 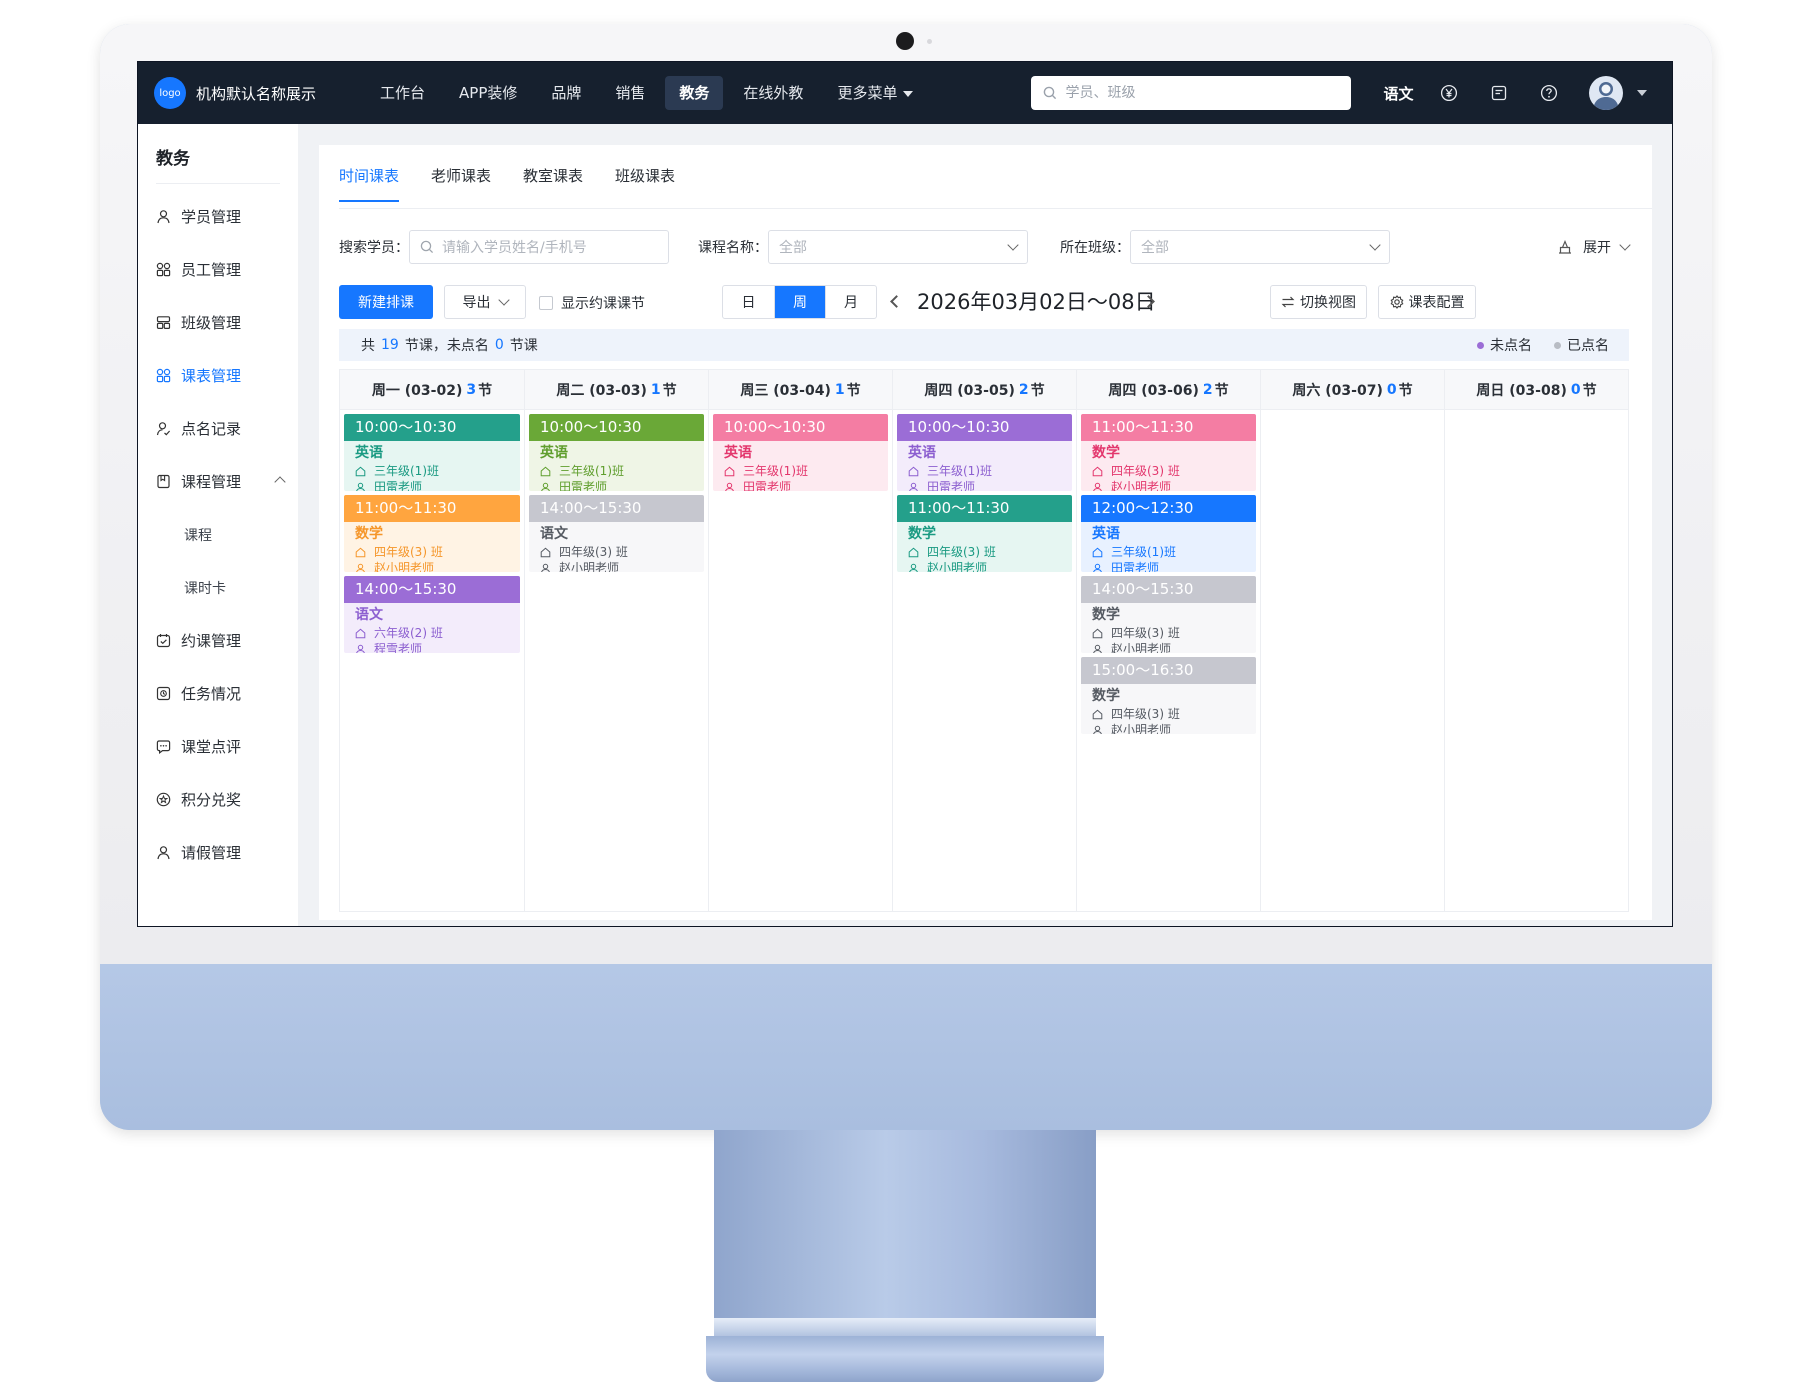 What do you see at coordinates (875, 93) in the screenshot?
I see `nav-item-more-menu: 更多菜单` at bounding box center [875, 93].